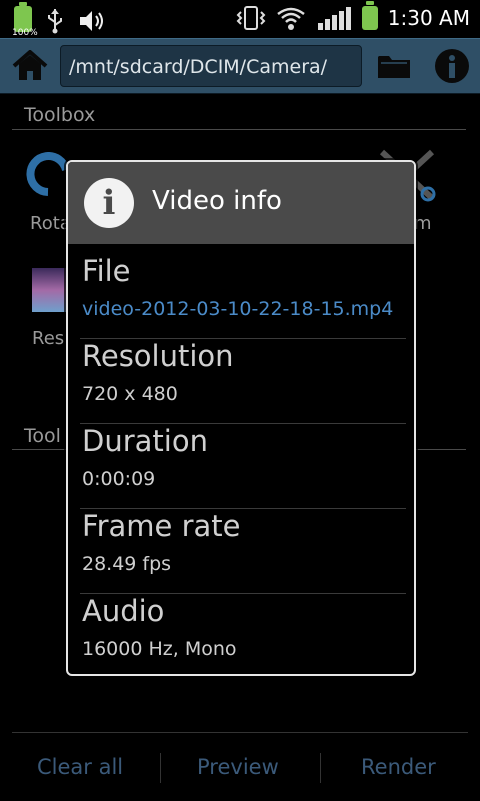 Image resolution: width=480 pixels, height=801 pixels. I want to click on volume-icon, so click(91, 21).